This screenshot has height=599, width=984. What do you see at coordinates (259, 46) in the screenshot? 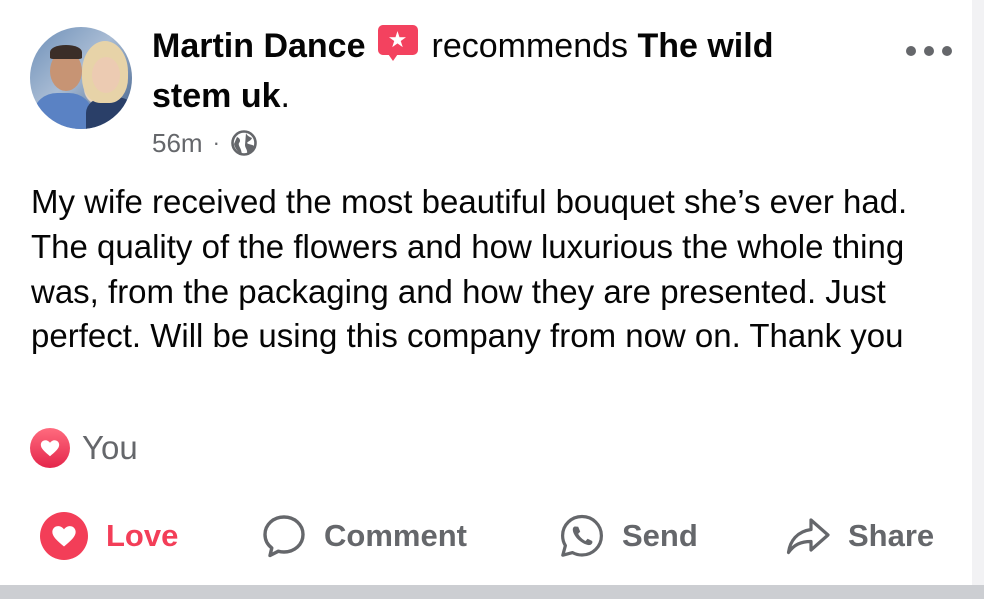
I see `author-name: Martin Dance` at bounding box center [259, 46].